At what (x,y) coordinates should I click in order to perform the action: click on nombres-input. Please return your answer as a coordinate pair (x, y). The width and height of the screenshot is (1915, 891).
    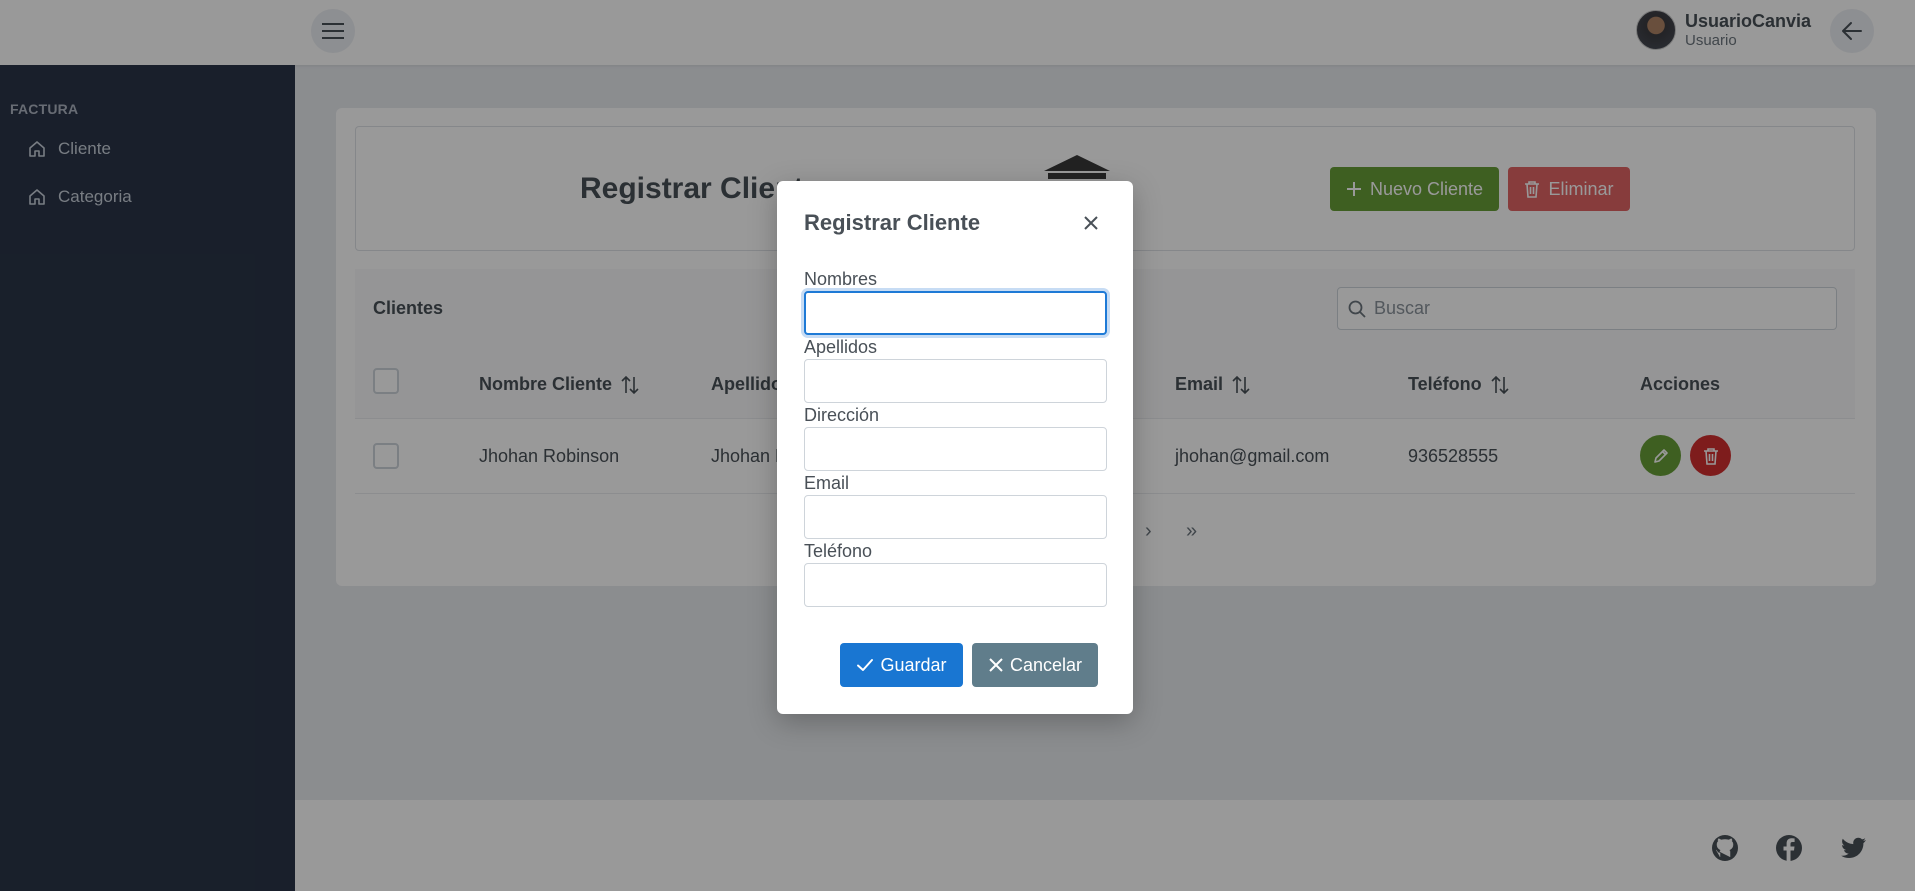
    Looking at the image, I should click on (955, 313).